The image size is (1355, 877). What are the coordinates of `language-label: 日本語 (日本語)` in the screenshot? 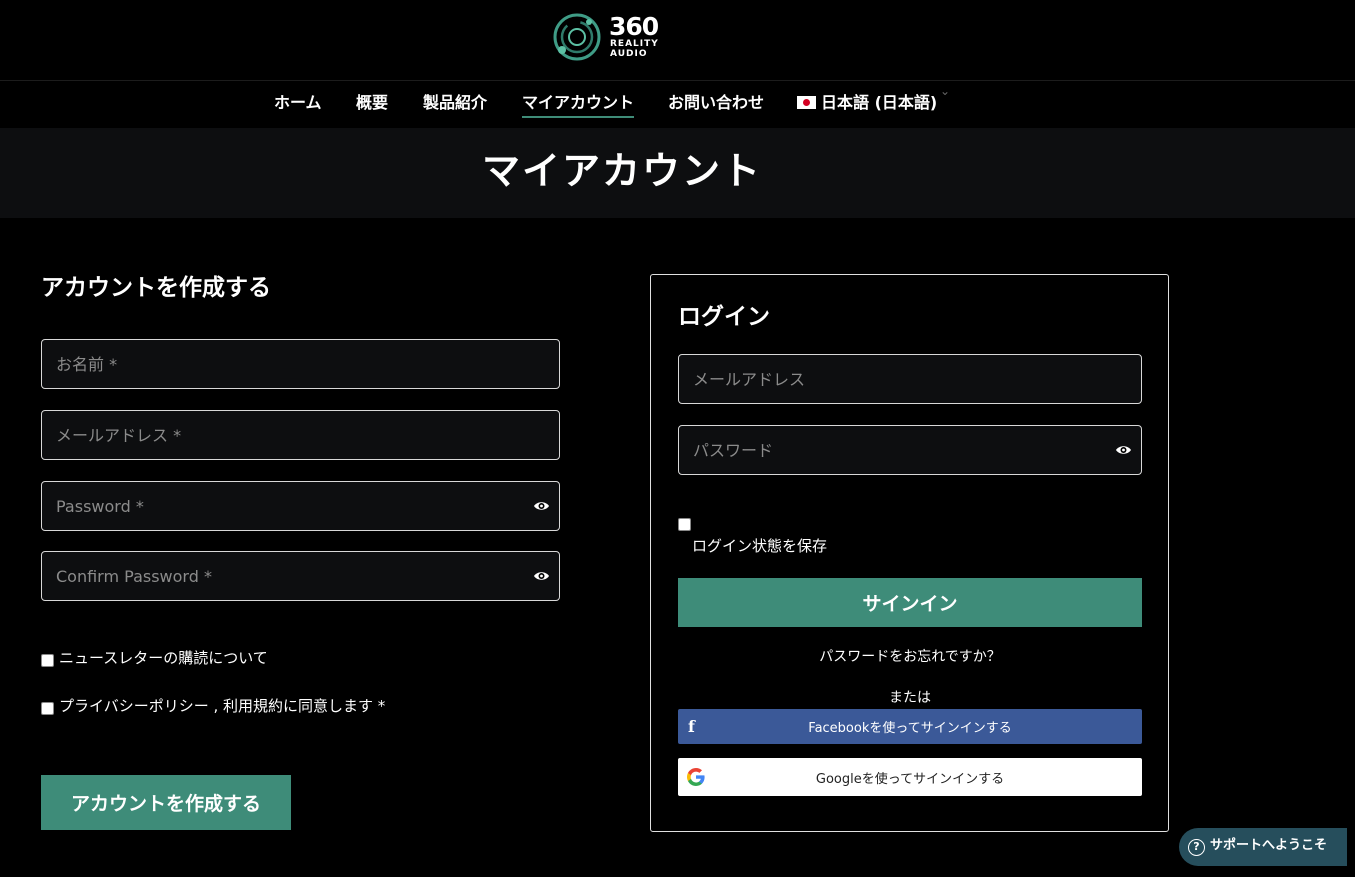 It's located at (879, 102).